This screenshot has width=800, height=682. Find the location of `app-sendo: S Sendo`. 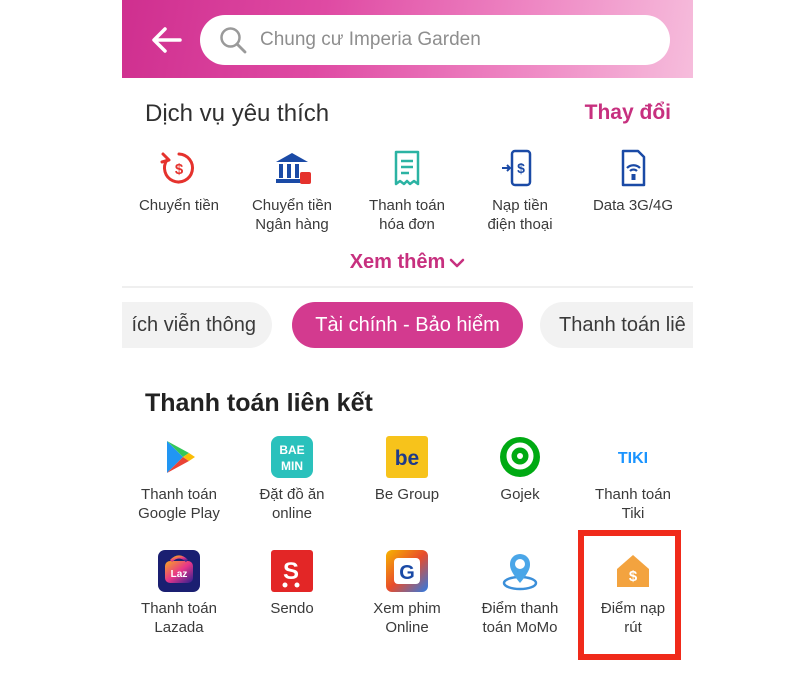

app-sendo: S Sendo is located at coordinates (292, 583).